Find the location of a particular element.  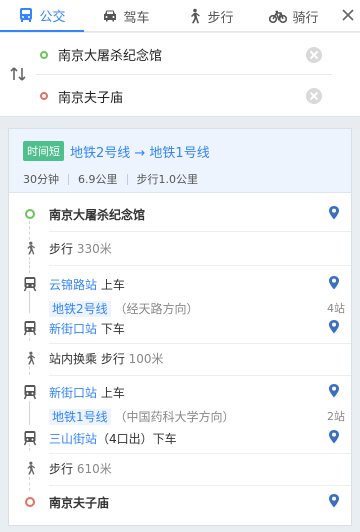

close-button is located at coordinates (348, 16).